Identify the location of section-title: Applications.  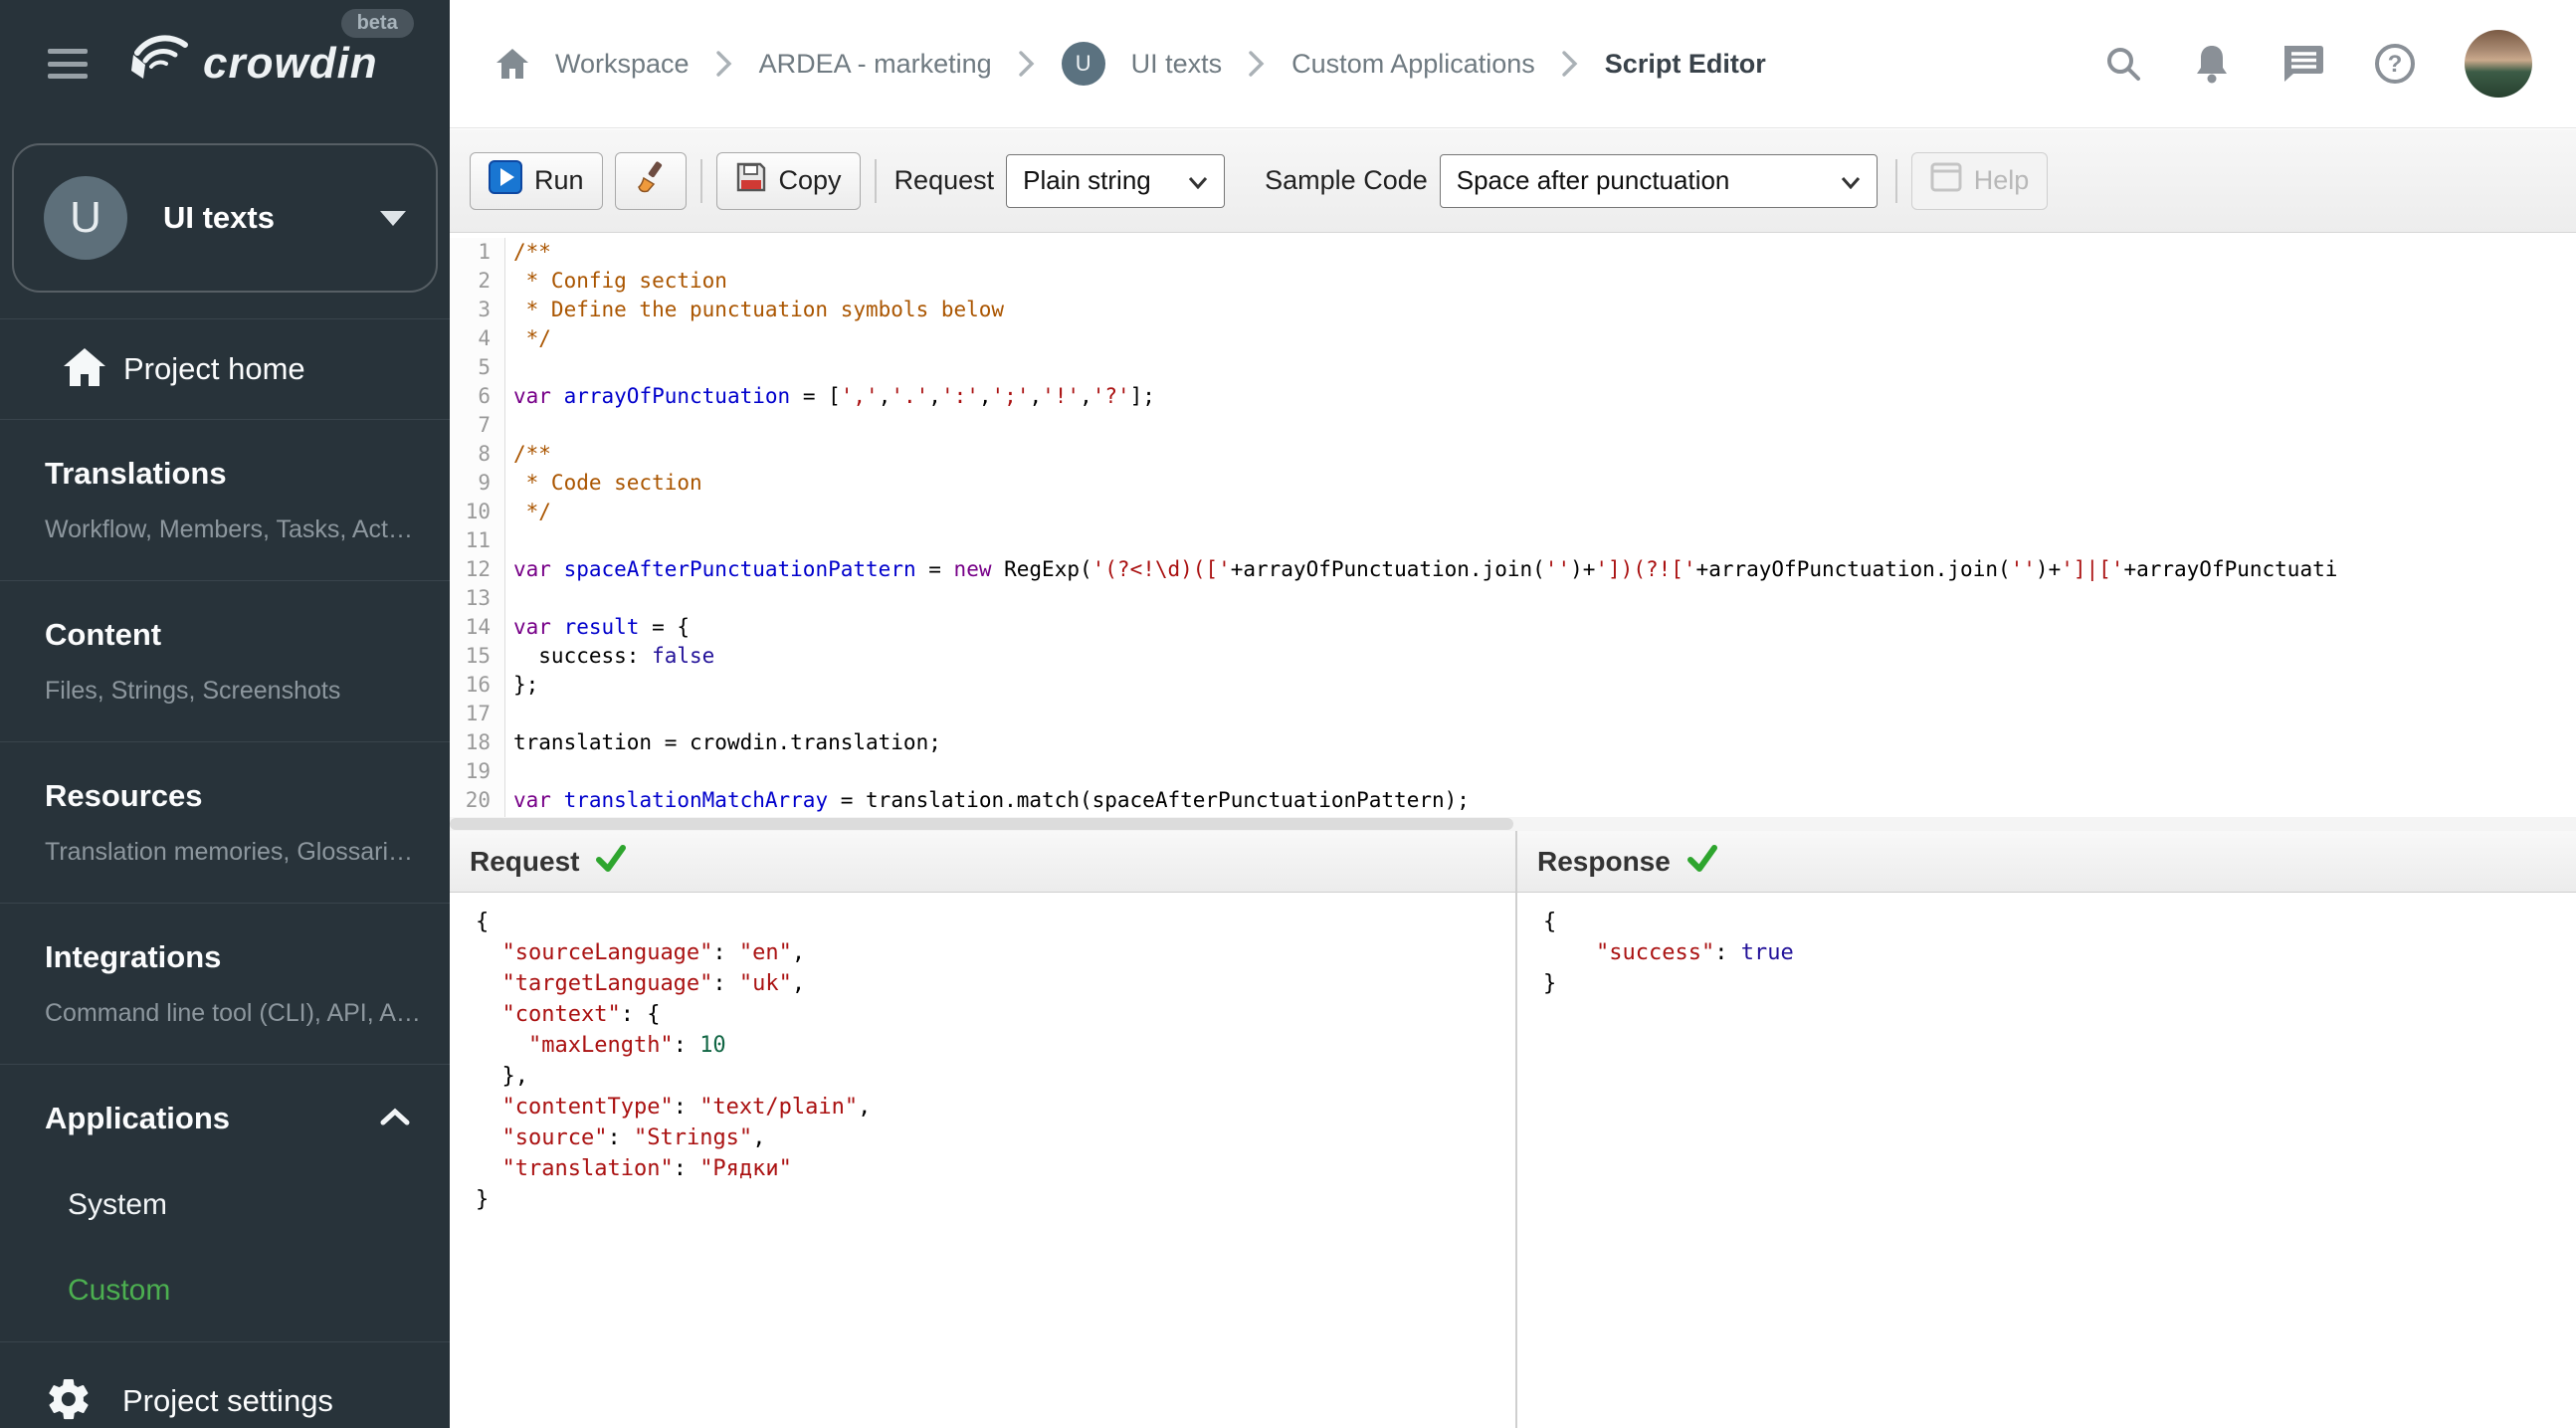
(138, 1118).